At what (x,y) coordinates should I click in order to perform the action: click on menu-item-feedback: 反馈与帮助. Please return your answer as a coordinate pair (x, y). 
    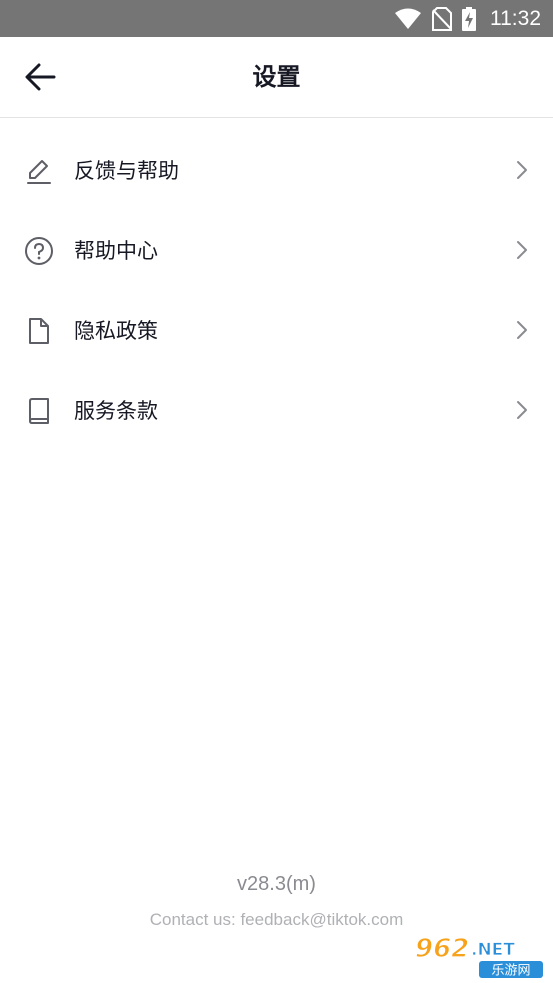
    Looking at the image, I should click on (276, 170).